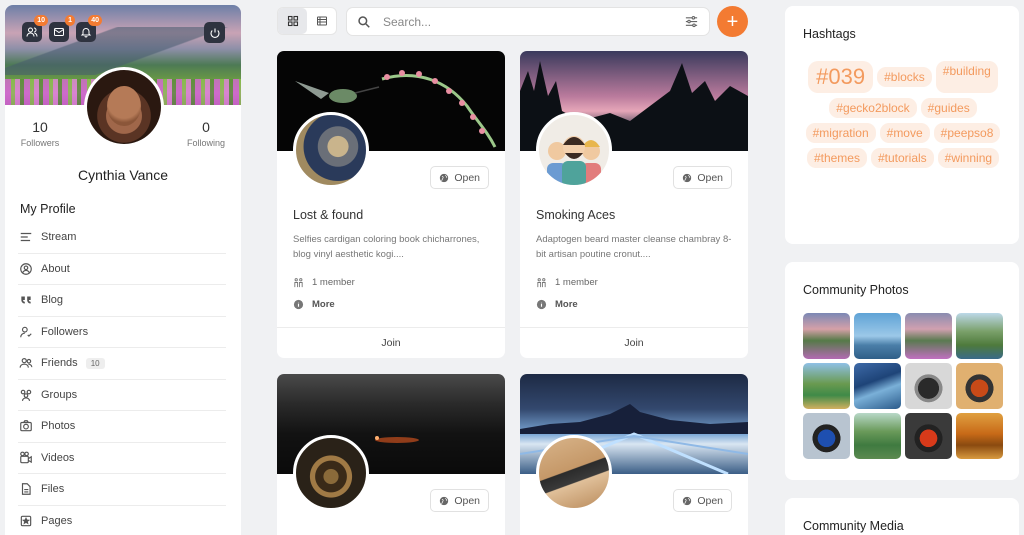 This screenshot has height=535, width=1024. I want to click on menu-label: Stream, so click(59, 237).